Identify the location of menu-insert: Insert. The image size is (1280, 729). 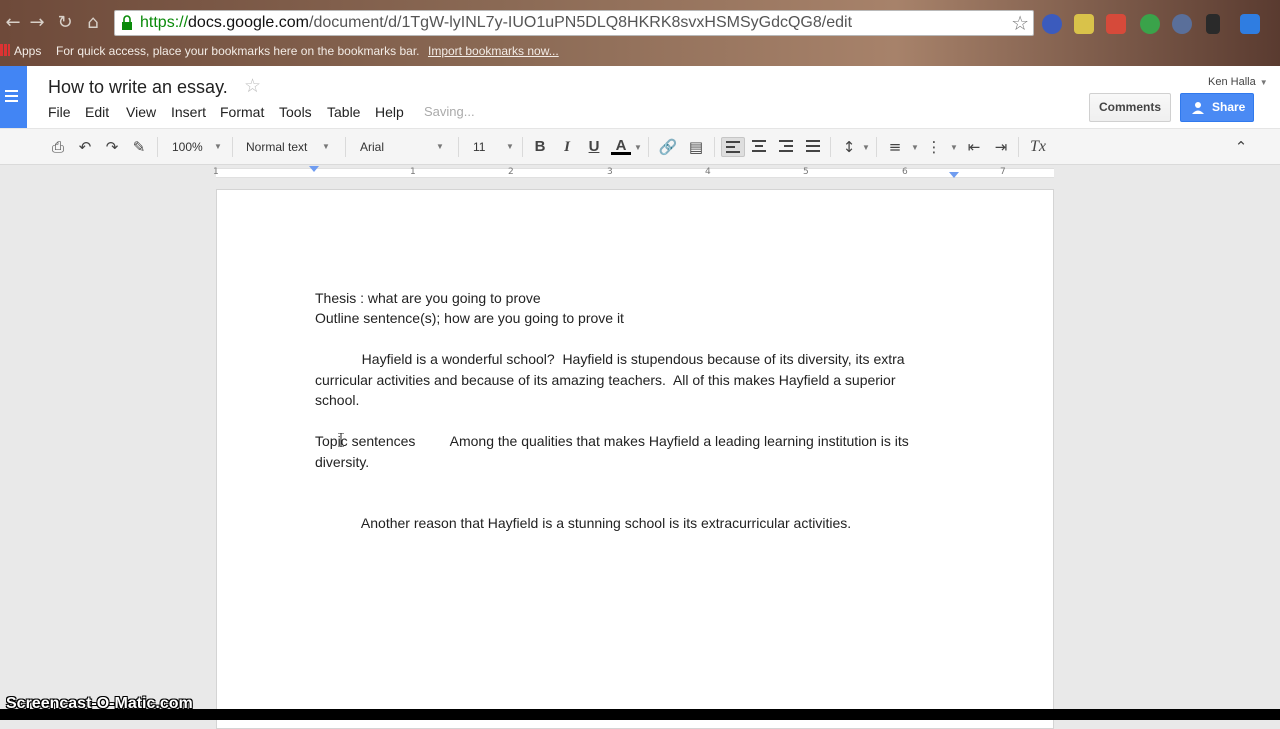
(188, 112).